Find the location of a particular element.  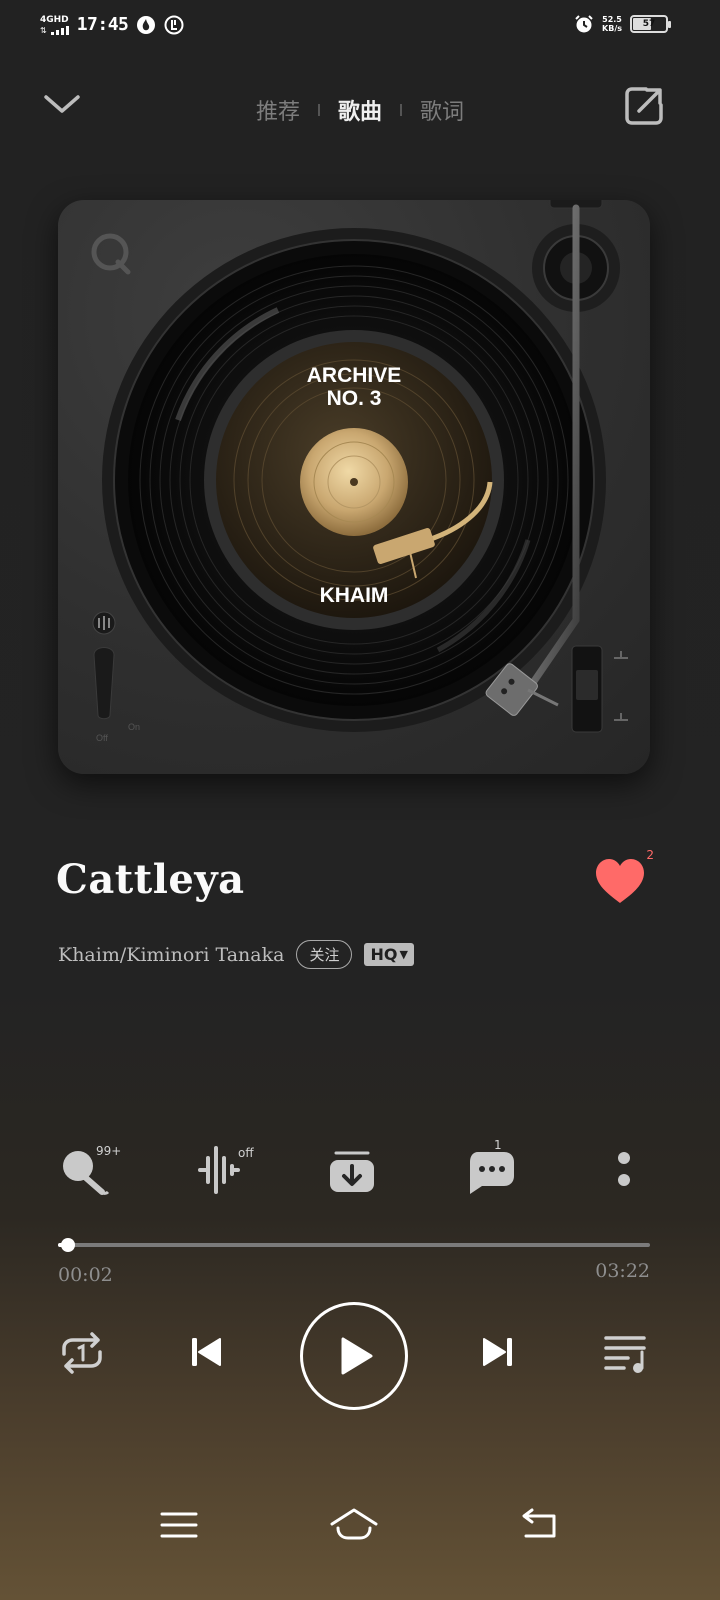

download-button is located at coordinates (357, 1170).